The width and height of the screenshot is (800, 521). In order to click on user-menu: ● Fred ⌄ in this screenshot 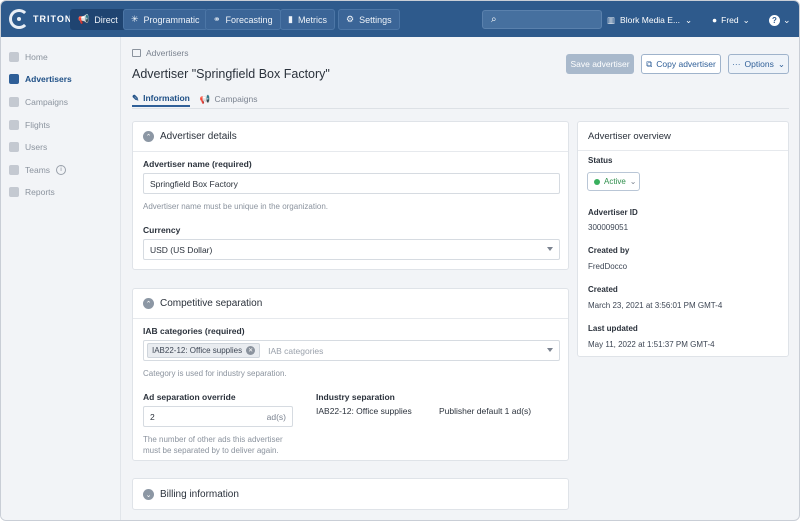, I will do `click(731, 20)`.